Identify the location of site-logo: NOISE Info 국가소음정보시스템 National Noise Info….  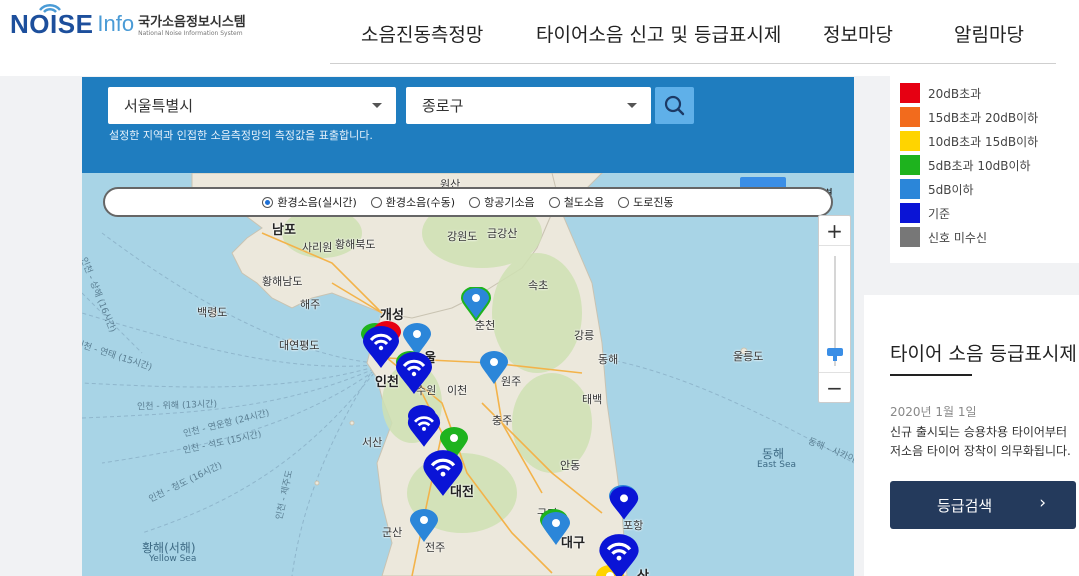
(128, 21).